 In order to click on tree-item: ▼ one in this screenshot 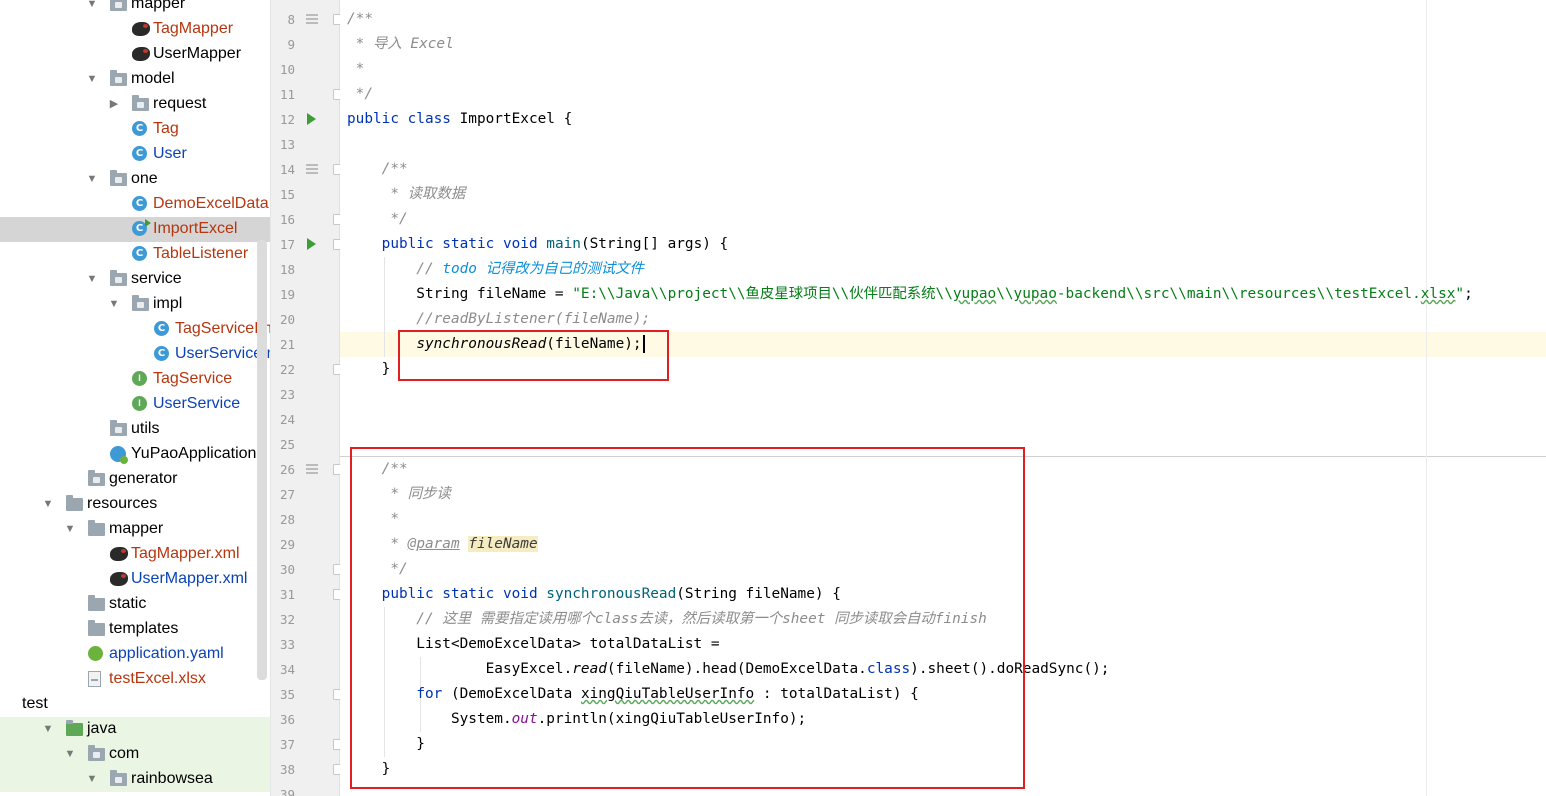, I will do `click(135, 179)`.